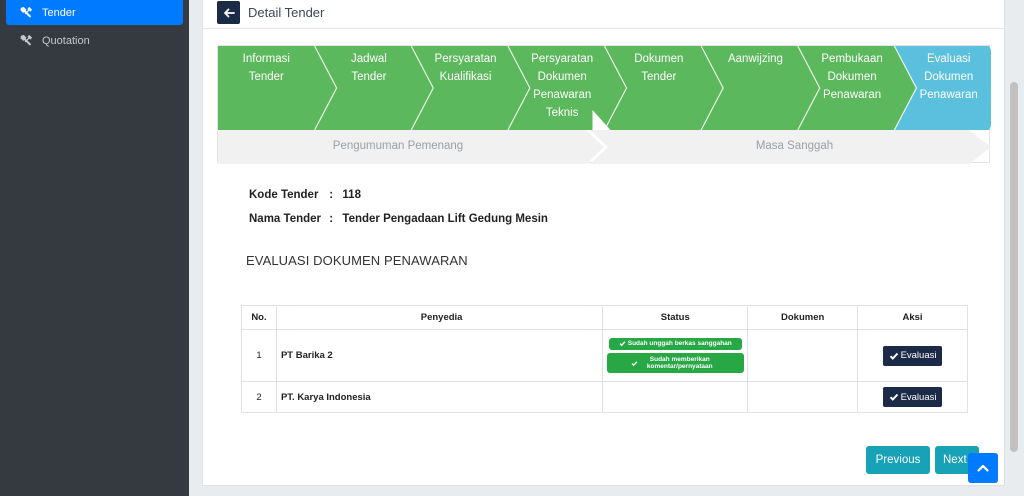 This screenshot has width=1024, height=496. Describe the element at coordinates (286, 12) in the screenshot. I see `page-title: Detail Tender` at that location.